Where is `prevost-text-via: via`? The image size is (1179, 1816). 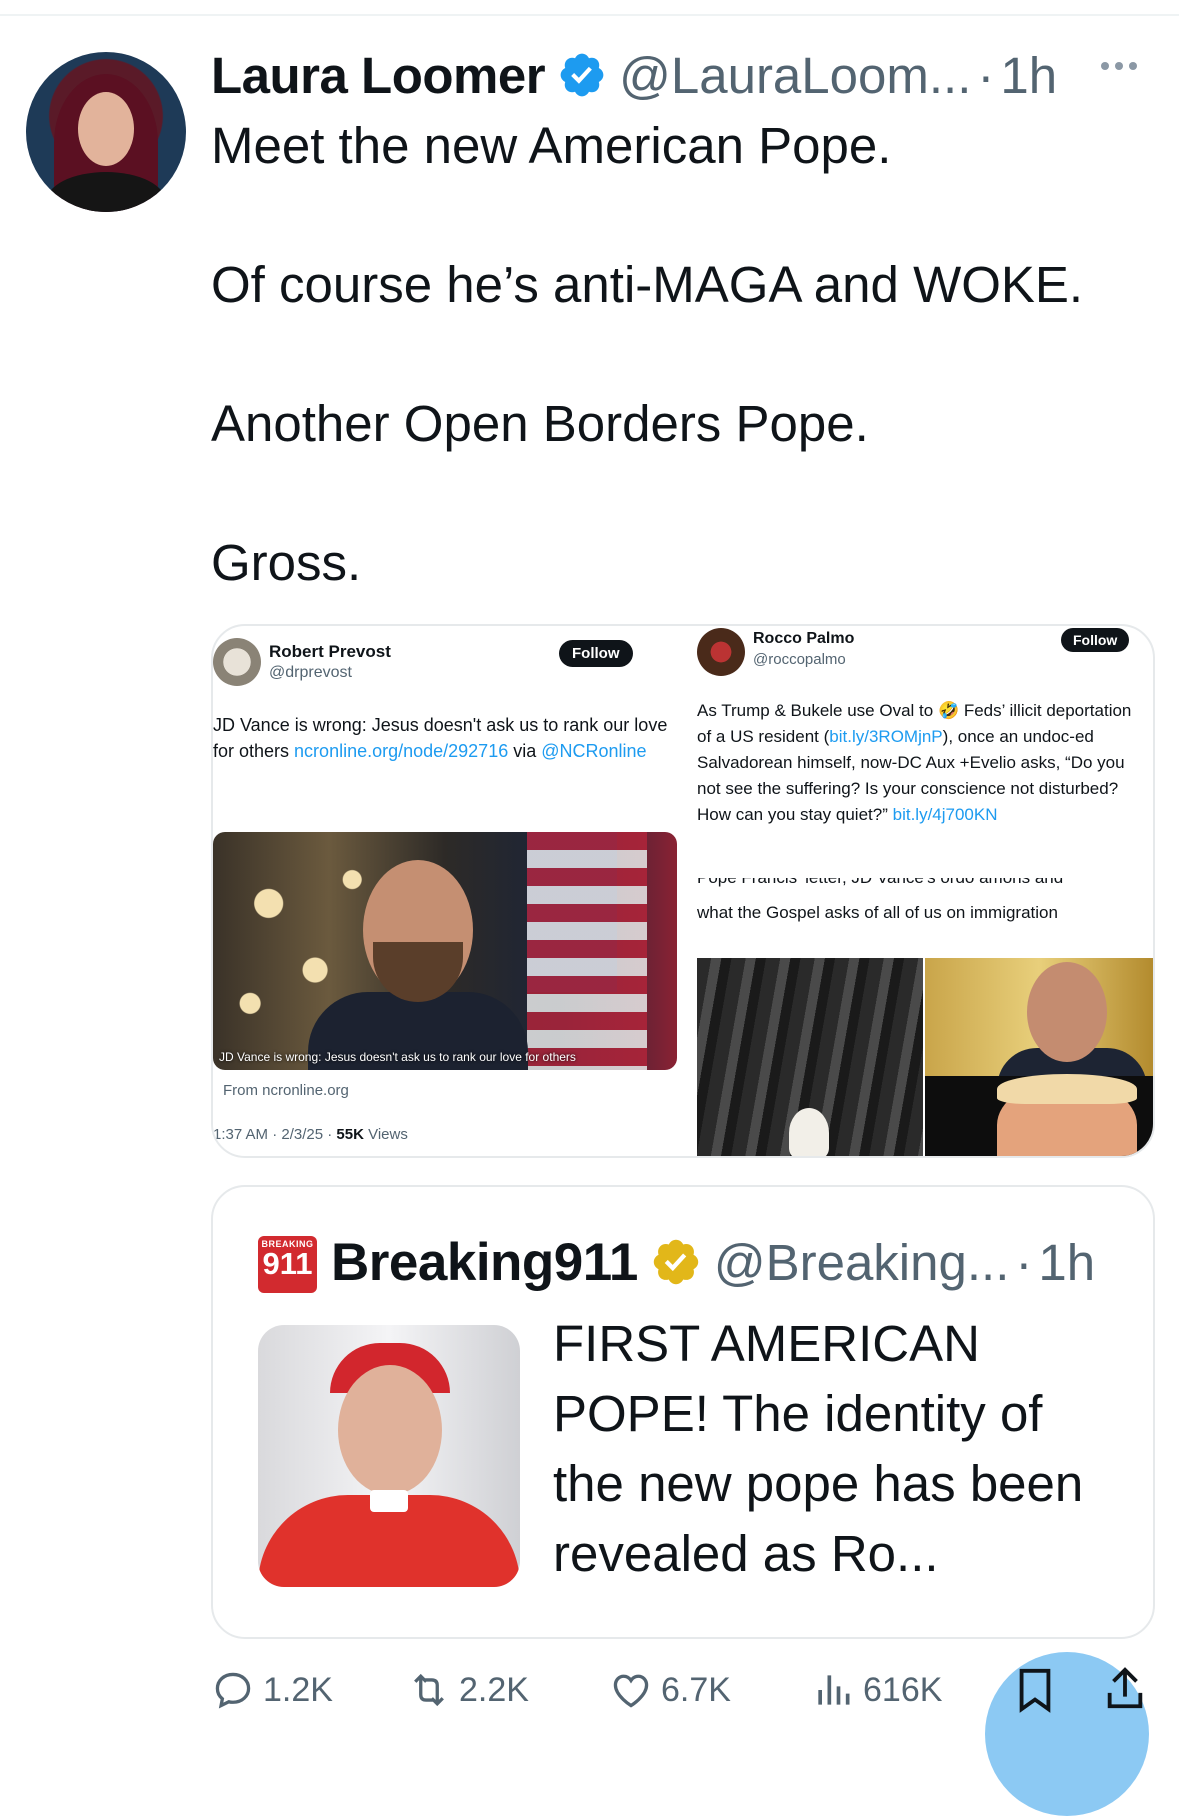
prevost-text-via: via is located at coordinates (525, 751).